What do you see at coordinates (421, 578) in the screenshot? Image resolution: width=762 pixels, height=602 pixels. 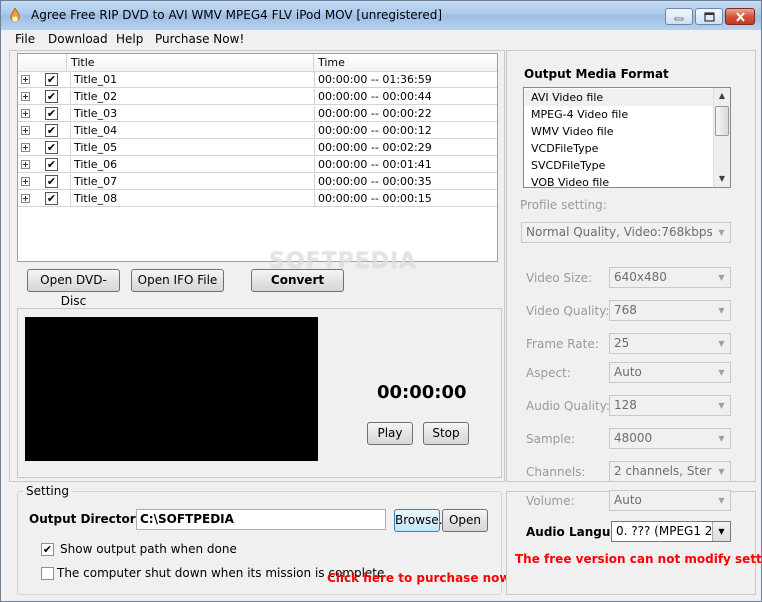 I see `purchase-link: Click here to purchase now!` at bounding box center [421, 578].